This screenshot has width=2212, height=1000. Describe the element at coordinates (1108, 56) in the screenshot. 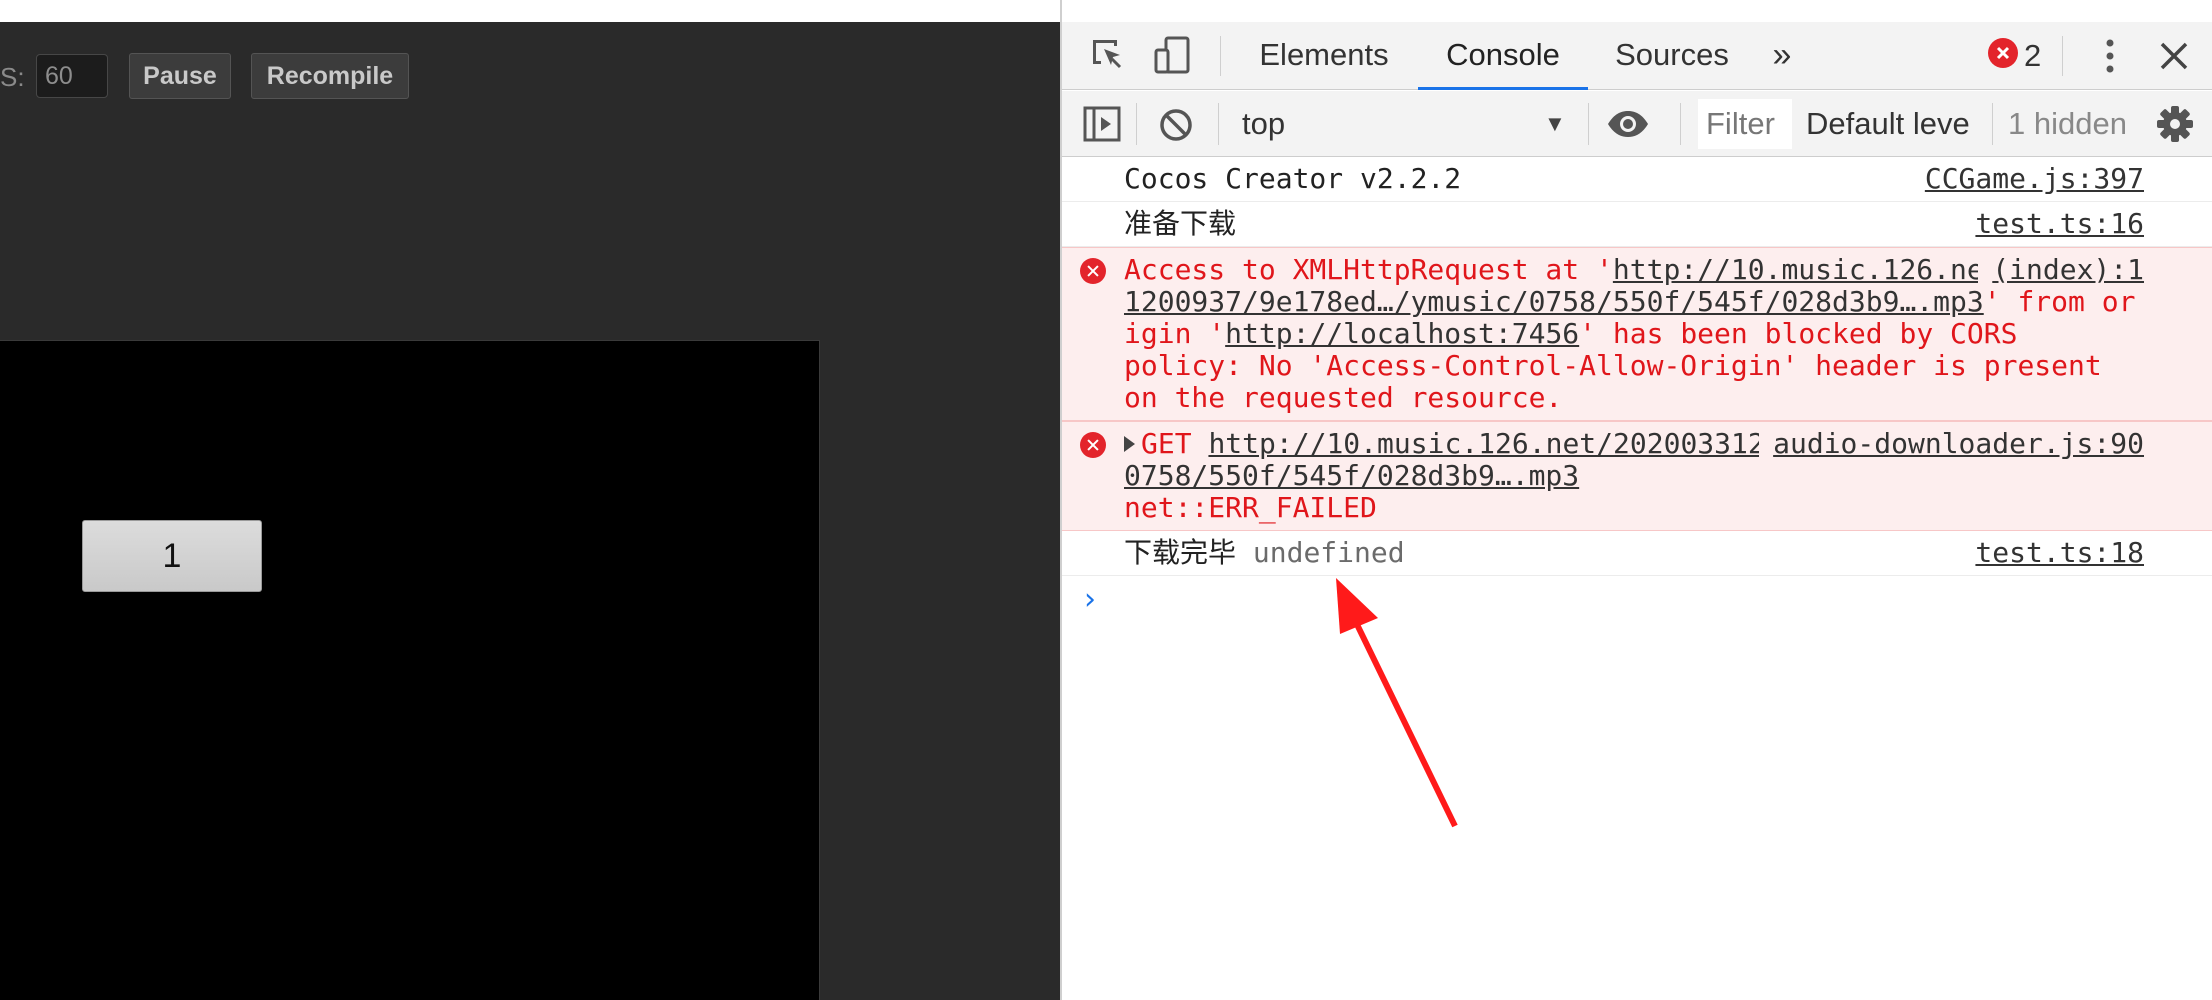

I see `inspect-element-icon` at that location.